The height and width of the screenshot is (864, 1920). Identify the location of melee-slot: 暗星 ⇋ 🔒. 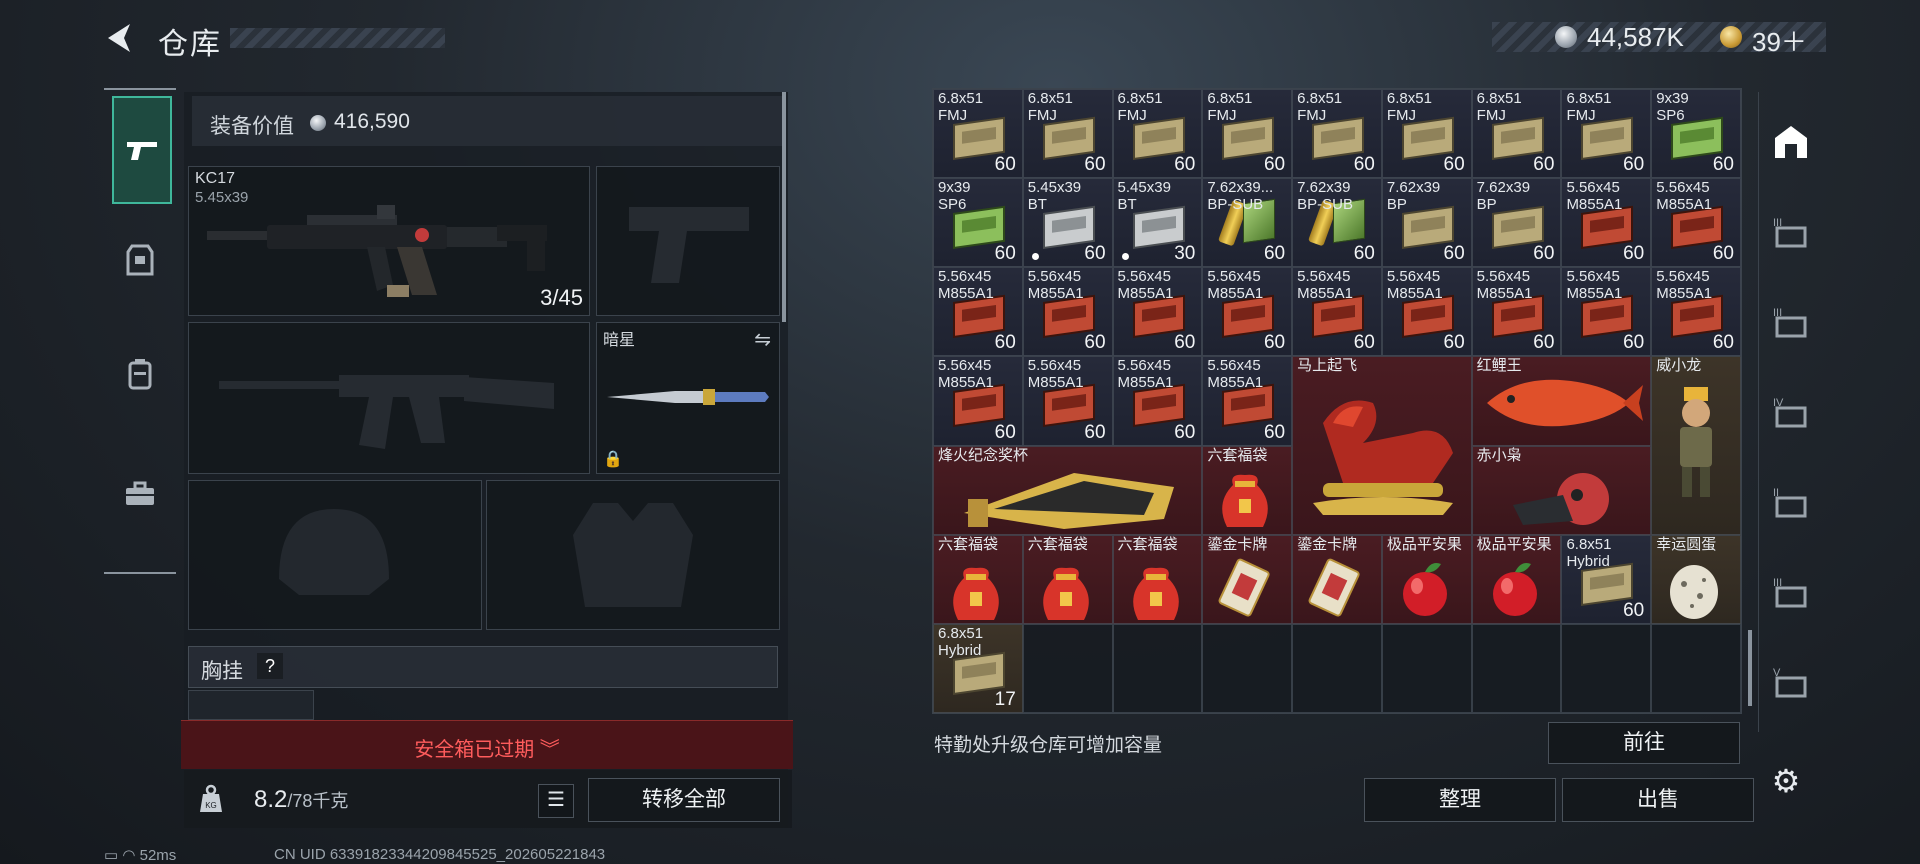
(688, 398).